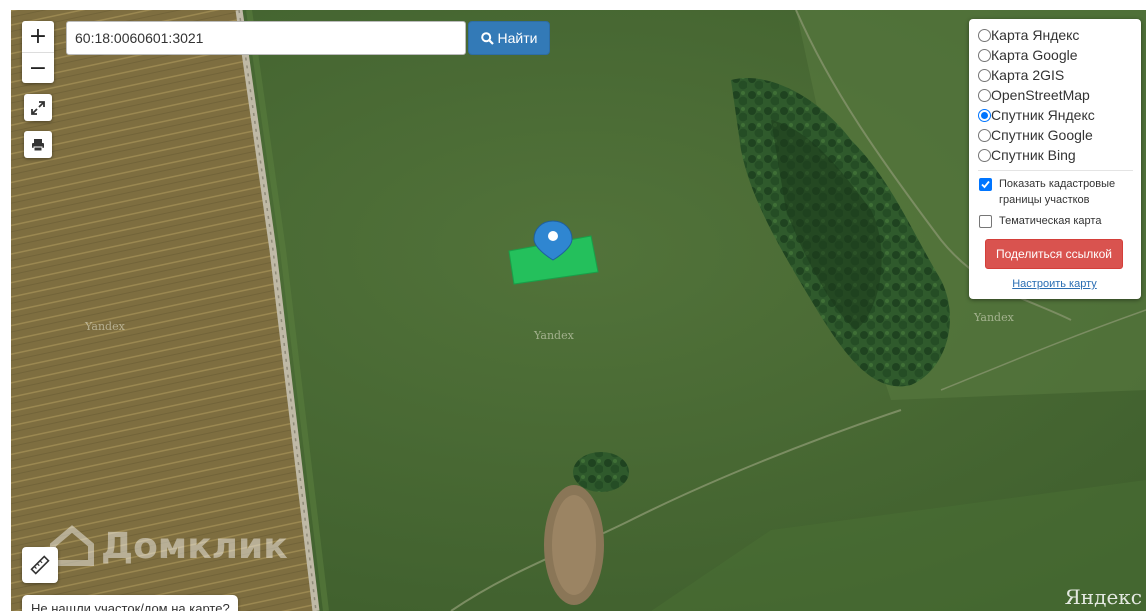 The width and height of the screenshot is (1146, 611). I want to click on search-icon, so click(487, 38).